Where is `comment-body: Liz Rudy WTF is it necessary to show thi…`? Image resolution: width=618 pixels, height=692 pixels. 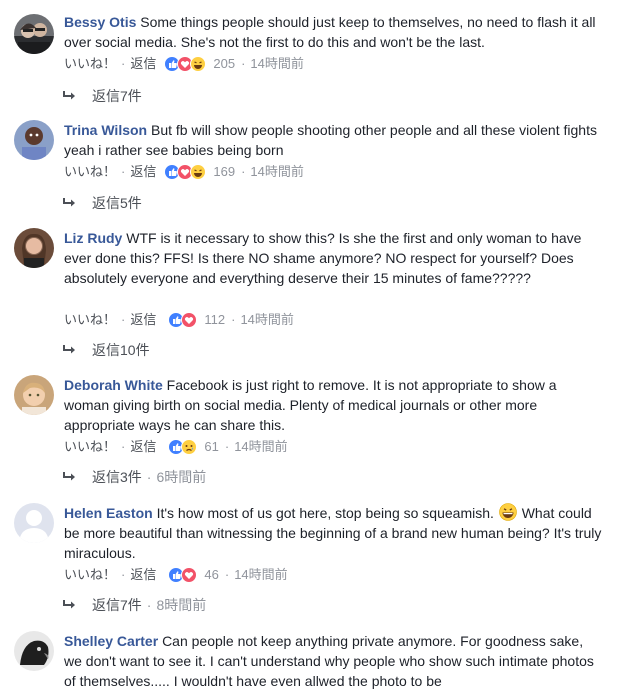 comment-body: Liz Rudy WTF is it necessary to show thi… is located at coordinates (334, 258).